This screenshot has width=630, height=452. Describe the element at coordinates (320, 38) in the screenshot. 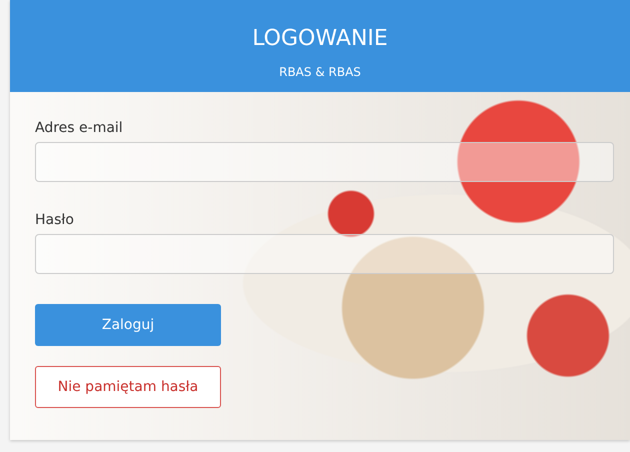

I see `page-title: LOGOWANIE` at that location.